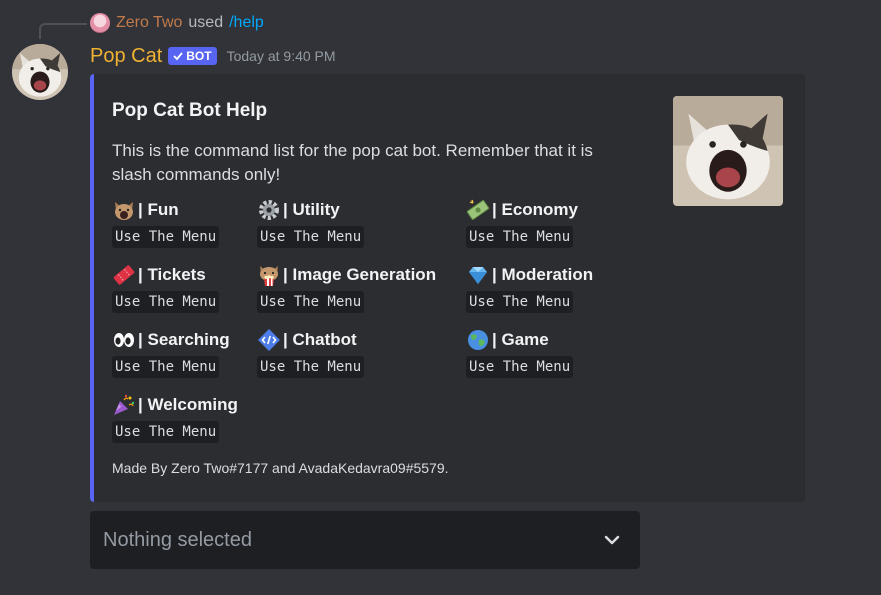  What do you see at coordinates (246, 23) in the screenshot?
I see `reply-command: /help` at bounding box center [246, 23].